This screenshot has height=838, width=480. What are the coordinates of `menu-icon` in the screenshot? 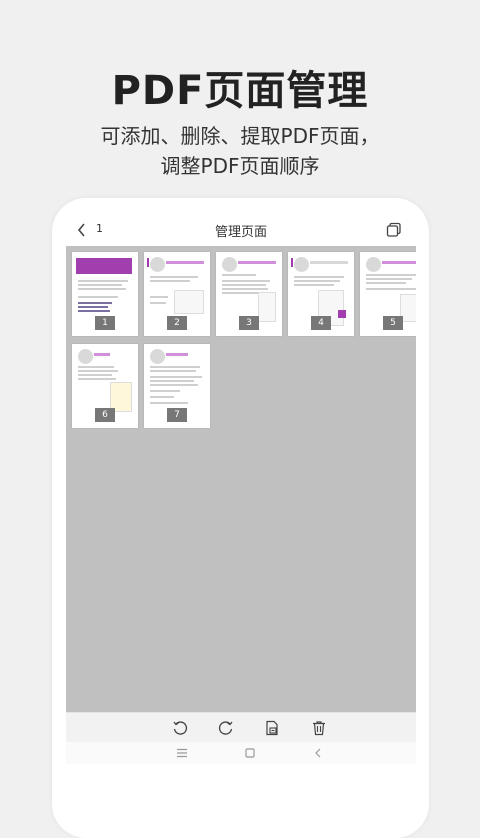 It's located at (182, 753).